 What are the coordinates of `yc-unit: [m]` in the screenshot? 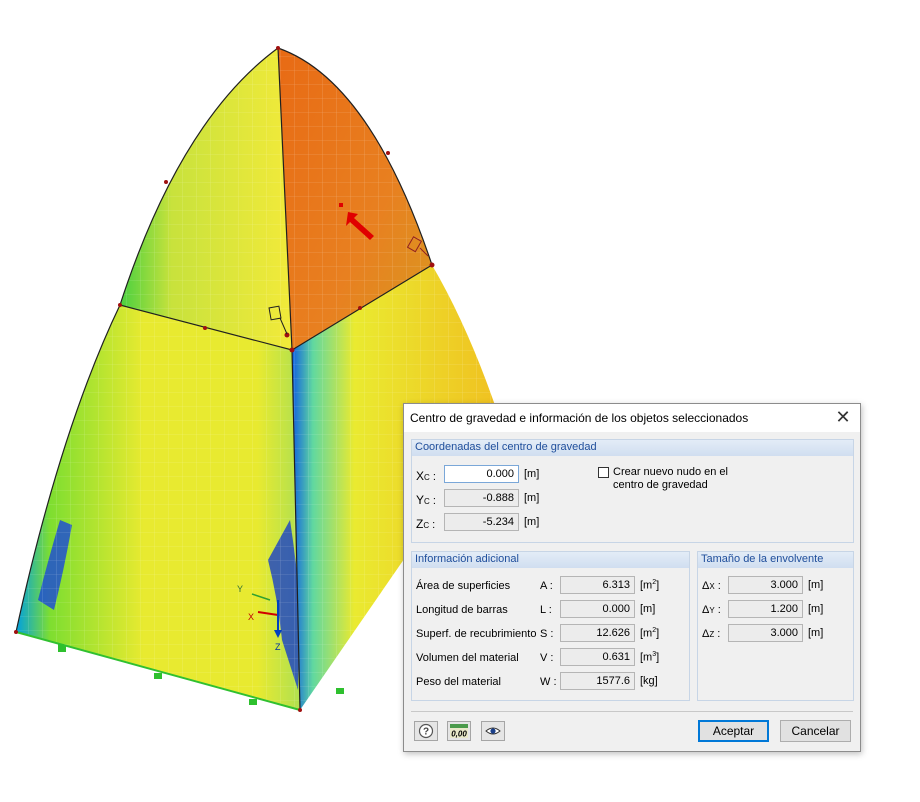 It's located at (532, 498).